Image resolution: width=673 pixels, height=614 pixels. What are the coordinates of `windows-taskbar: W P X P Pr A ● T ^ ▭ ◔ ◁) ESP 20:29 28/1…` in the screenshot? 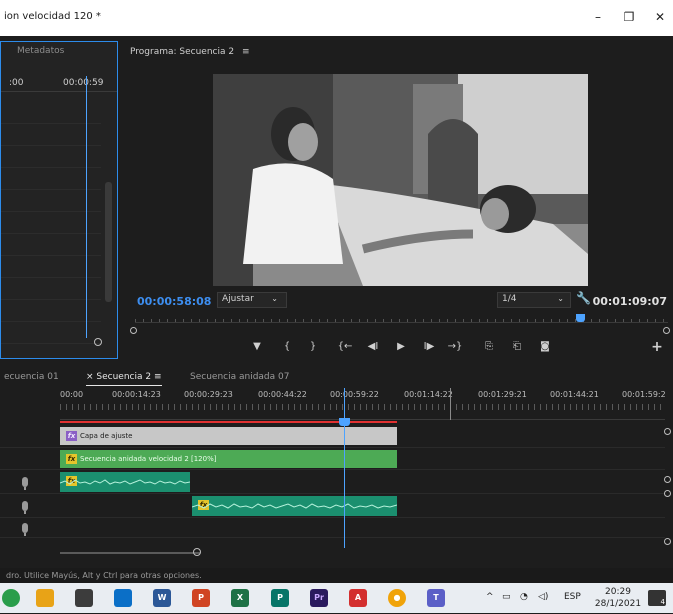 It's located at (336, 598).